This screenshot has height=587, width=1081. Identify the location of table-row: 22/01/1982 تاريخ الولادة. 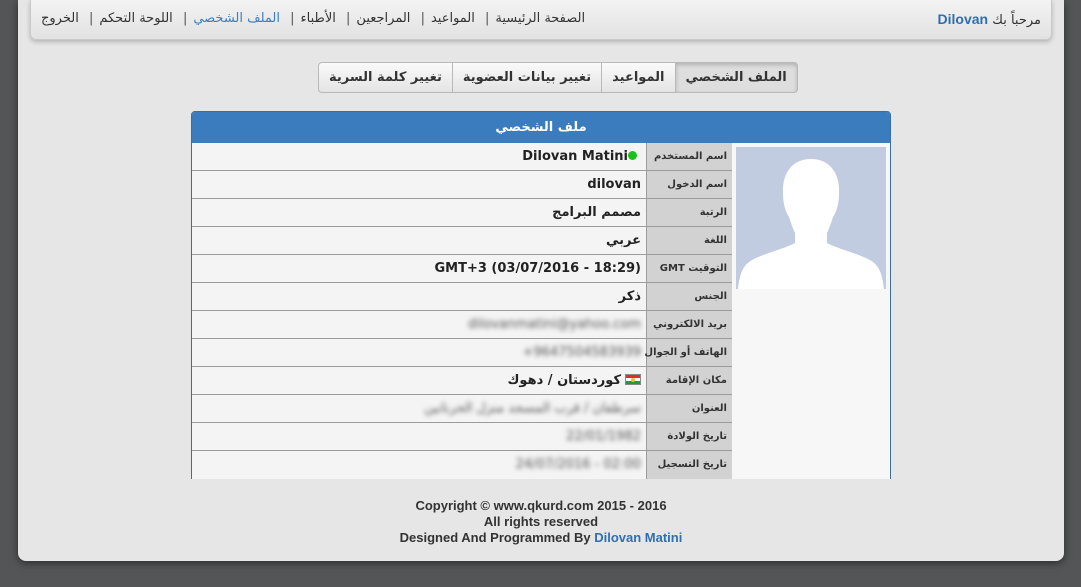
(462, 437).